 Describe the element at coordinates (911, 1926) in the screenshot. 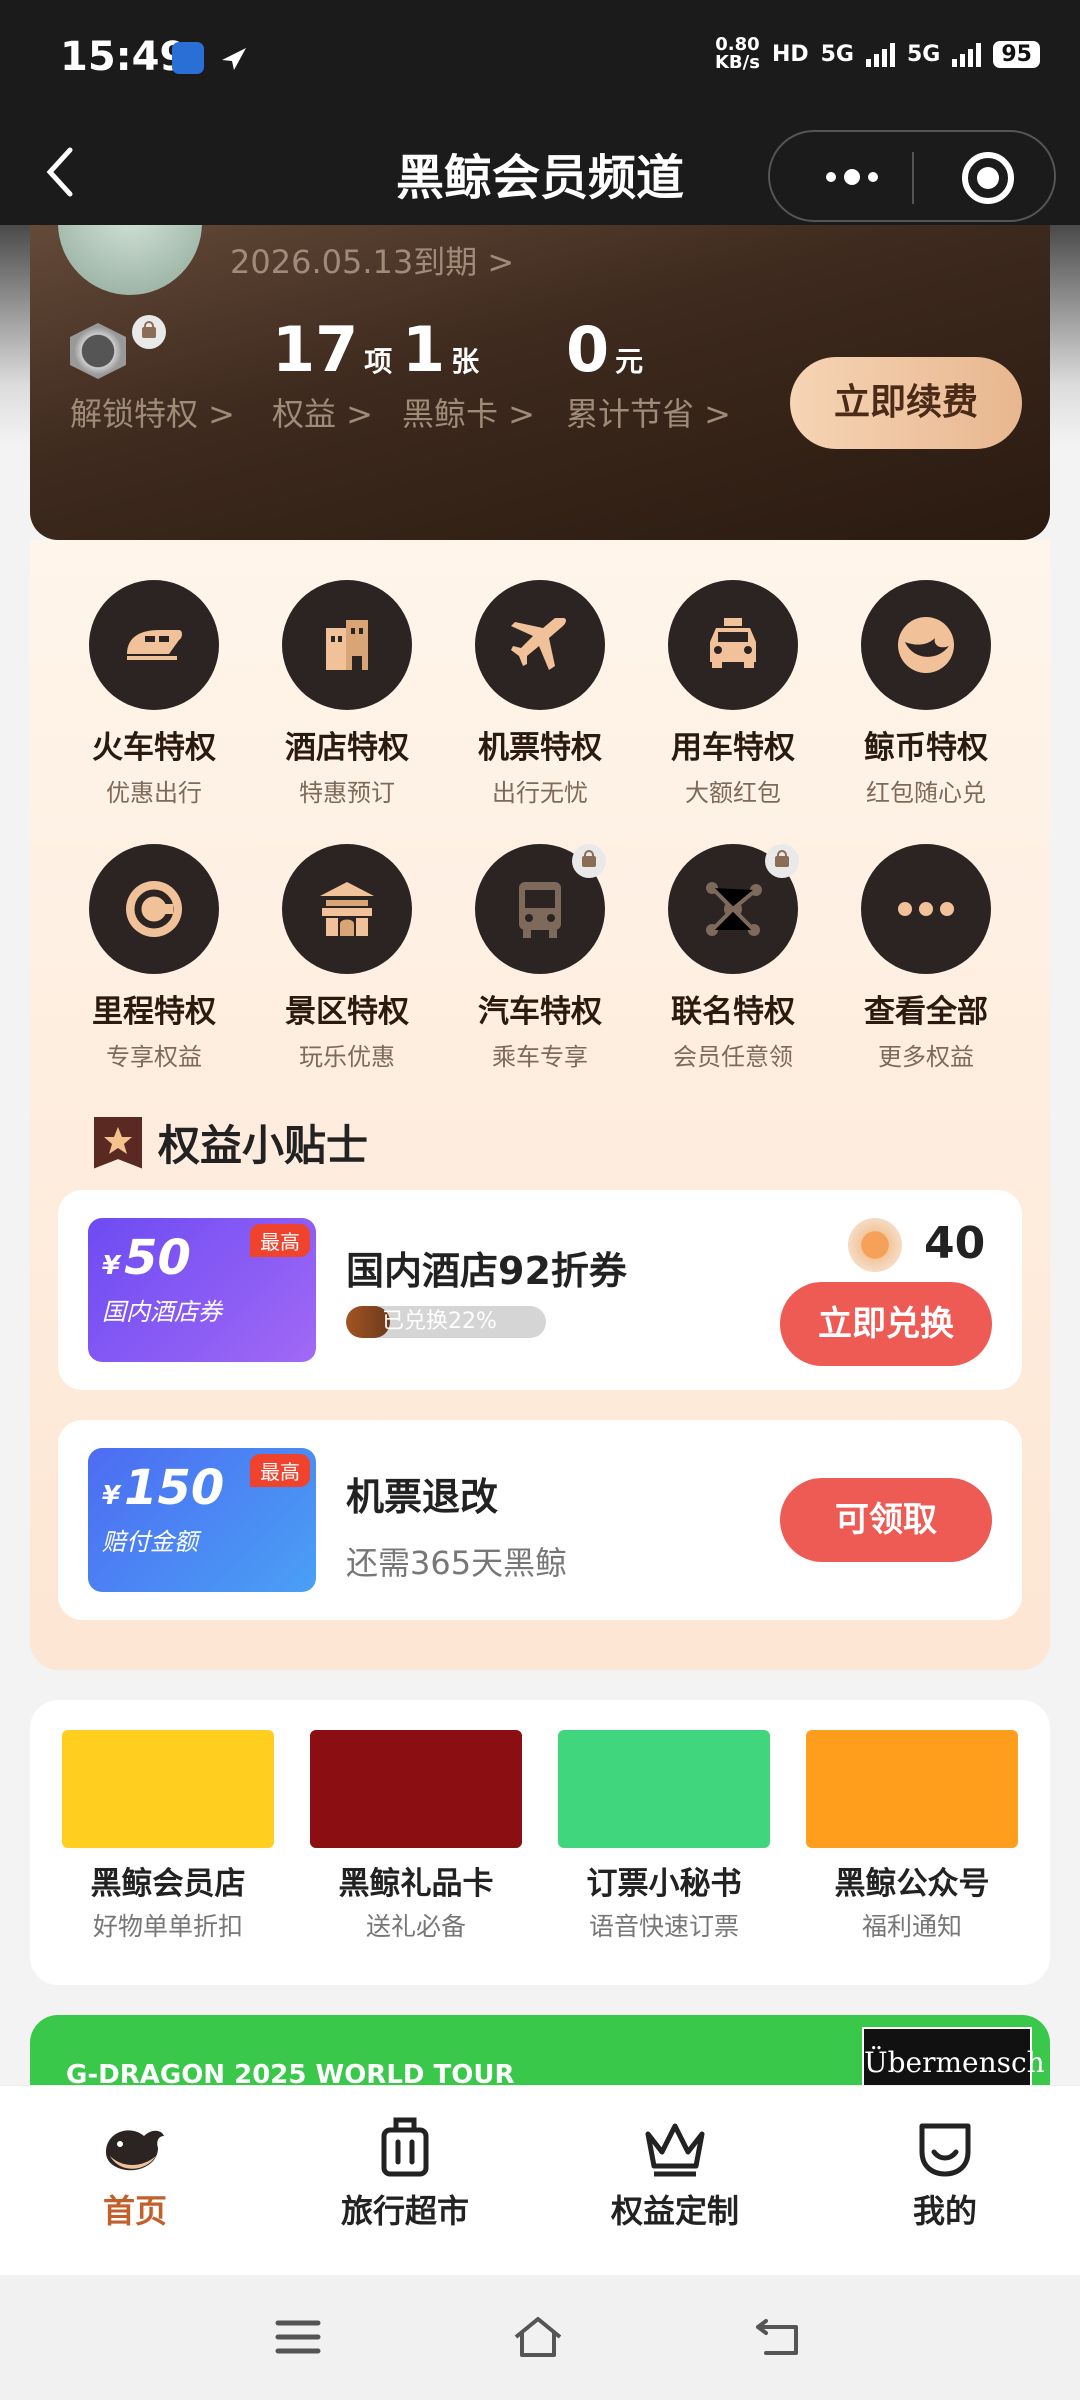

I see `service-subtitle: 福利通知` at that location.